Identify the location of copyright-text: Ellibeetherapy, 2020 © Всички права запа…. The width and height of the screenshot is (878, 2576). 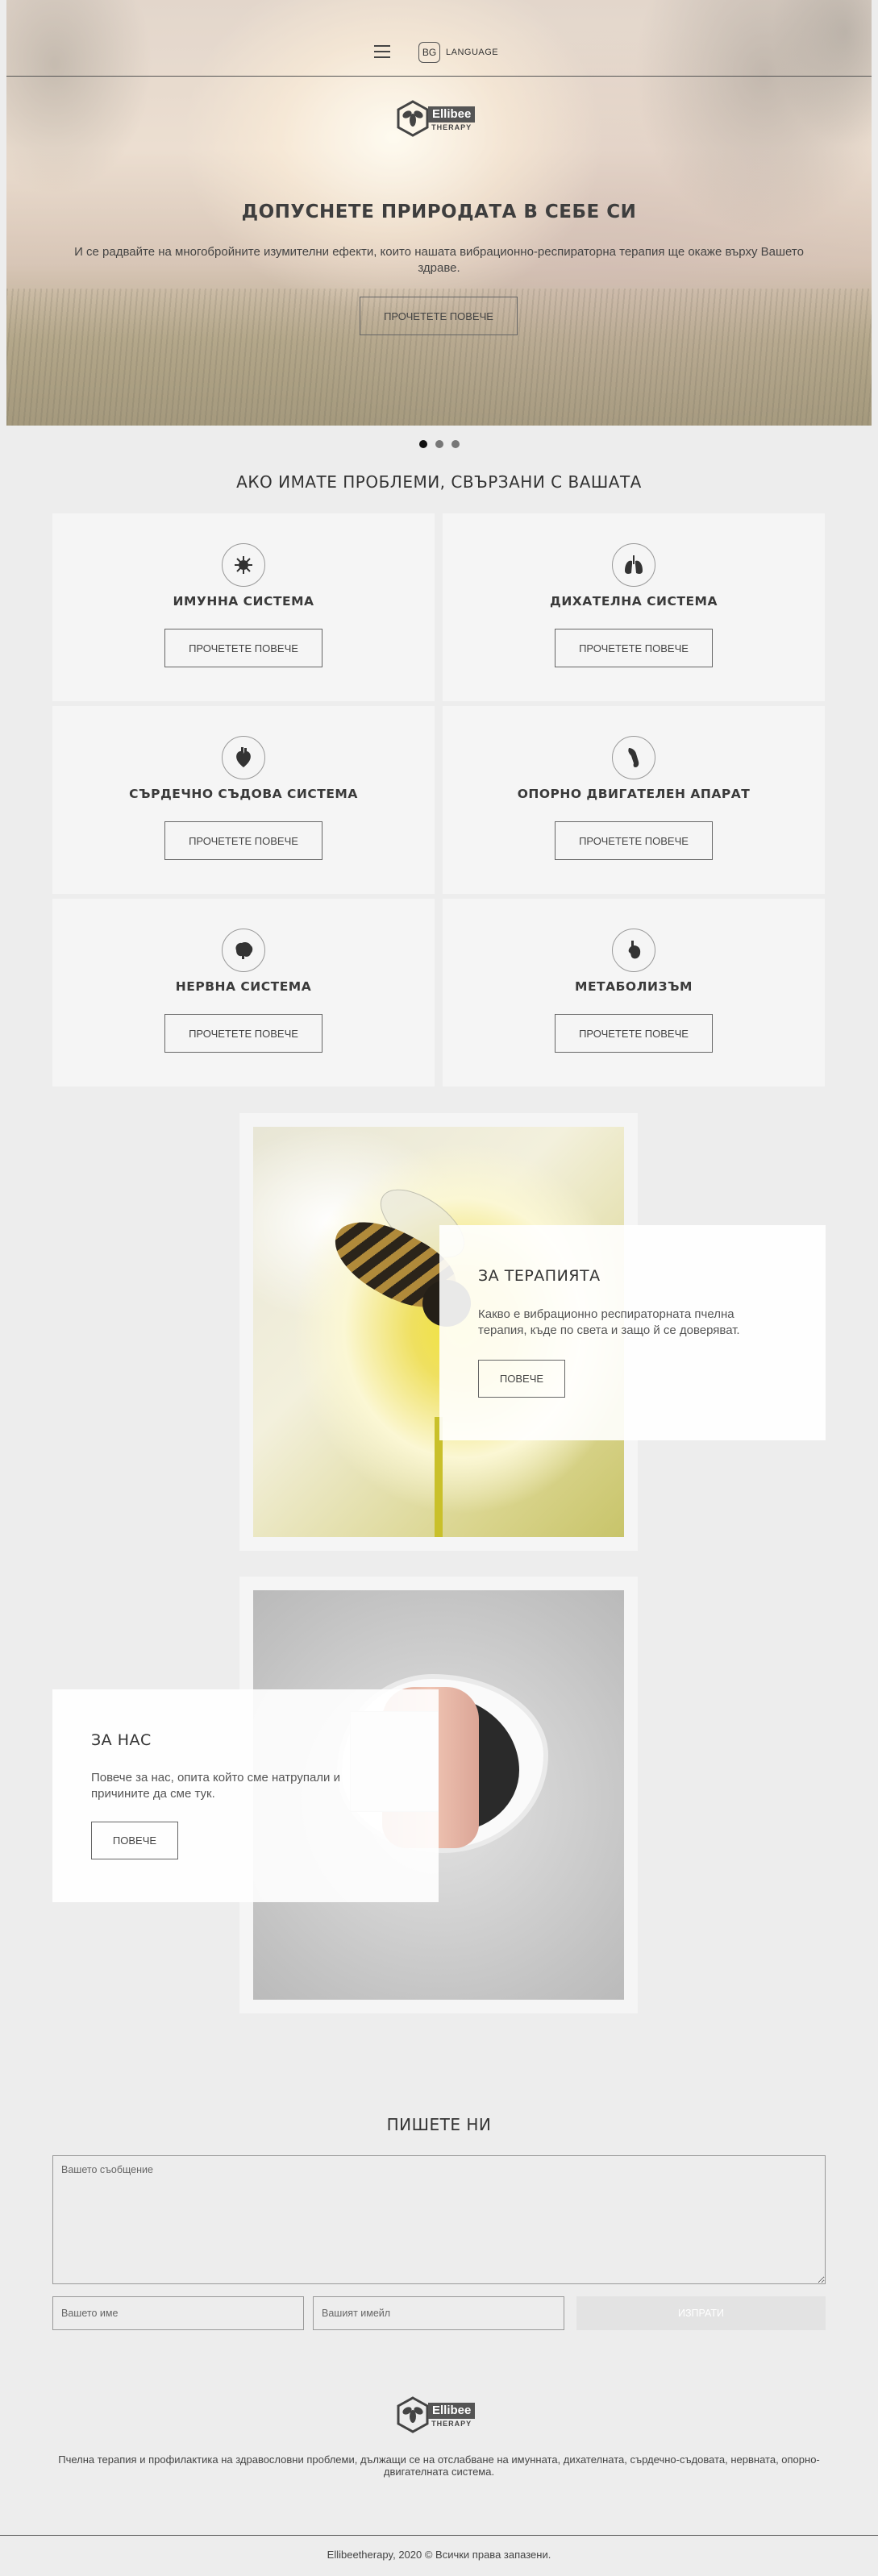
(439, 2555).